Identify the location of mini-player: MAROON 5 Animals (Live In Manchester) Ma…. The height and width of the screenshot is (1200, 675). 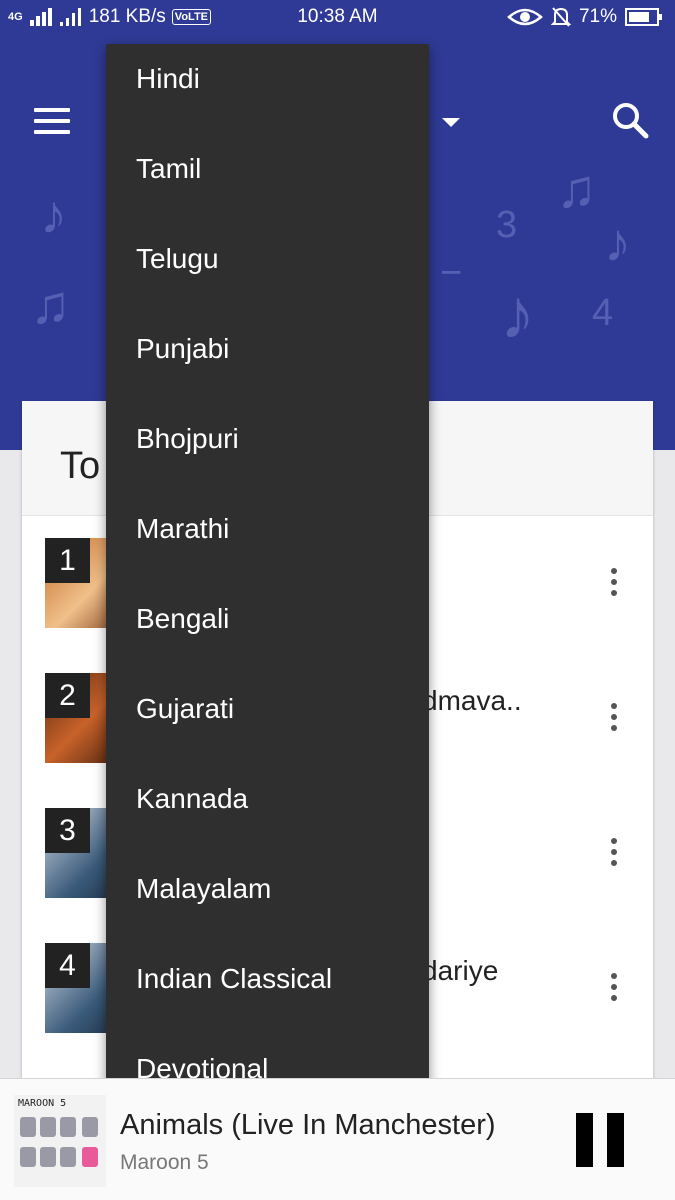
(337, 1139).